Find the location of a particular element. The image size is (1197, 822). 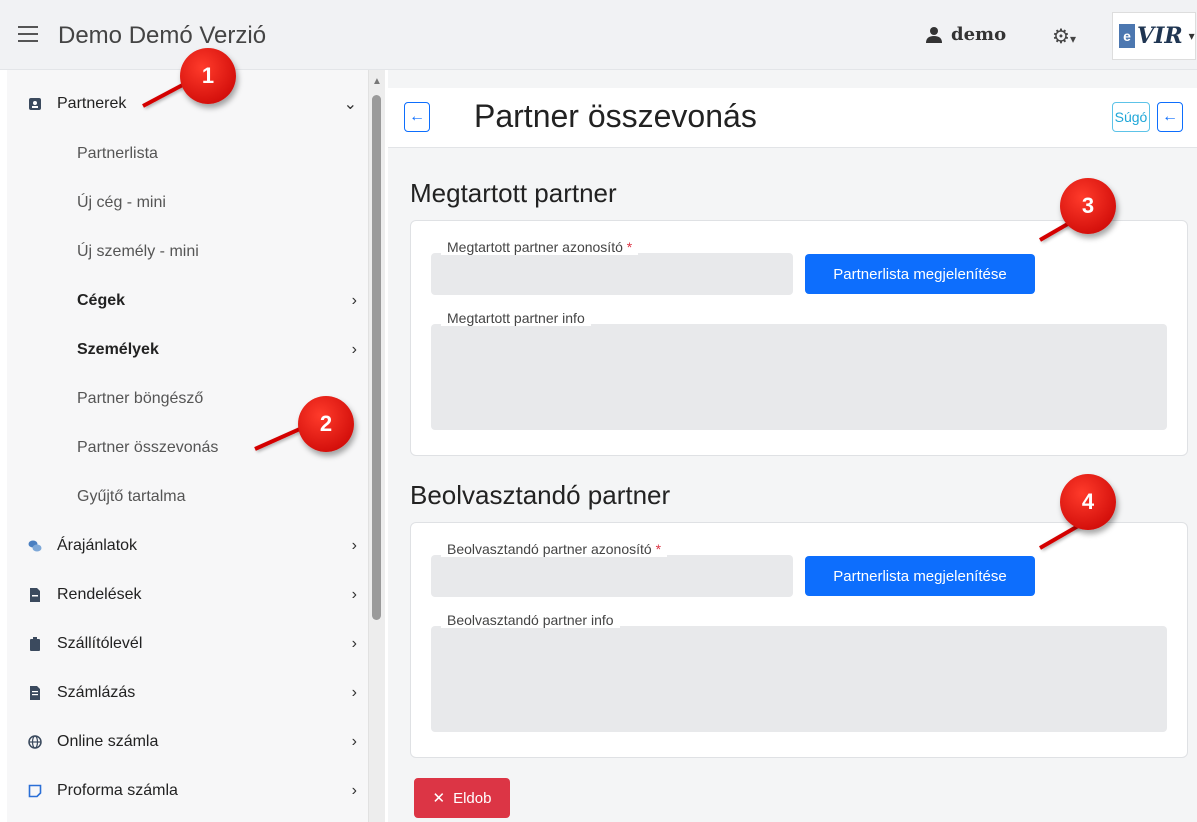

sidebar-item-label: Új személy - mini is located at coordinates (138, 251).